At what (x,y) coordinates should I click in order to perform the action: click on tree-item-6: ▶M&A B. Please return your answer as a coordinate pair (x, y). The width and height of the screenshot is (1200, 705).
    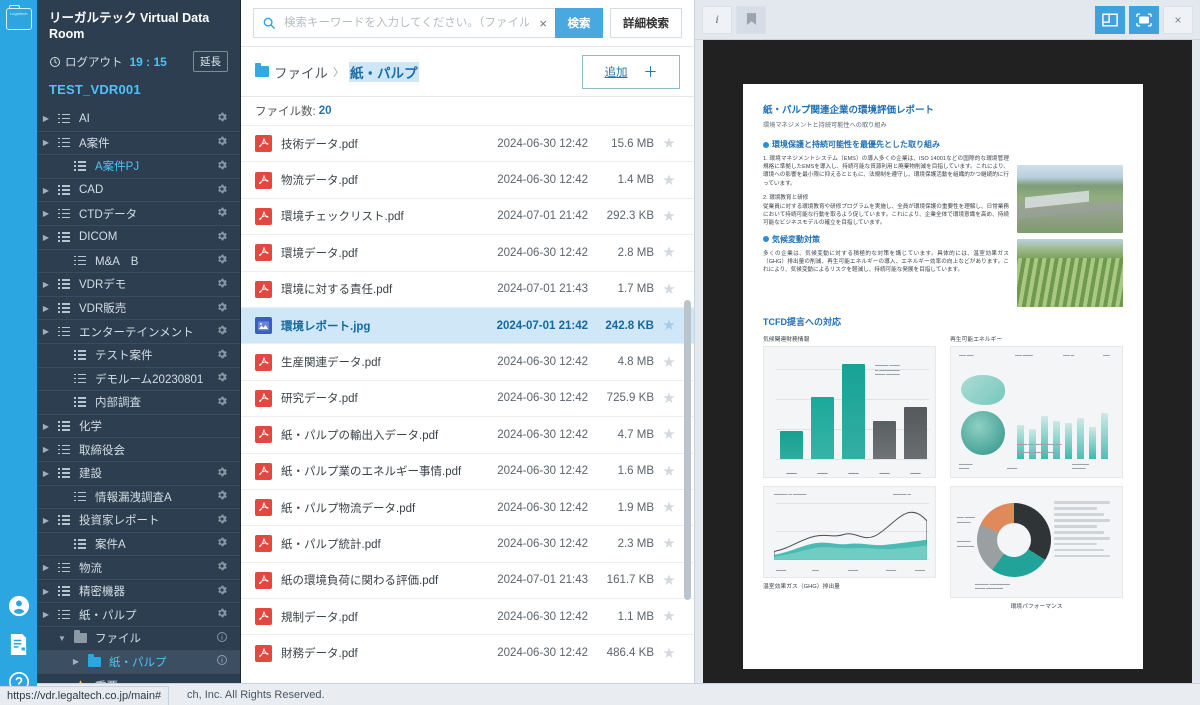
    Looking at the image, I should click on (138, 260).